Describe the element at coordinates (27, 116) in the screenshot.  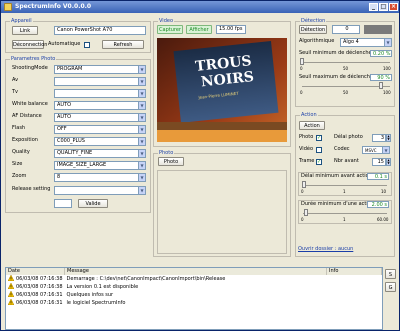
I see `param-label: AF Distance` at that location.